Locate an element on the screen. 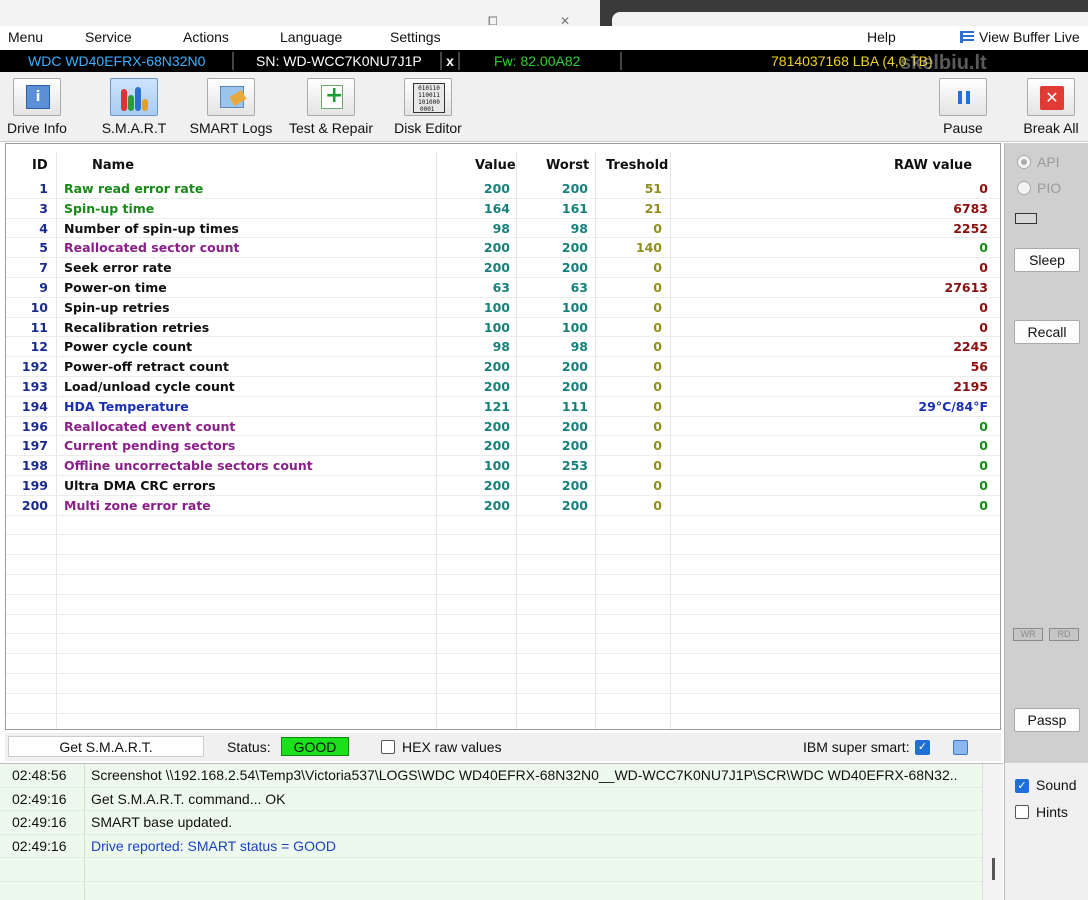 This screenshot has width=1088, height=900. passp-button: Passp is located at coordinates (1047, 720).